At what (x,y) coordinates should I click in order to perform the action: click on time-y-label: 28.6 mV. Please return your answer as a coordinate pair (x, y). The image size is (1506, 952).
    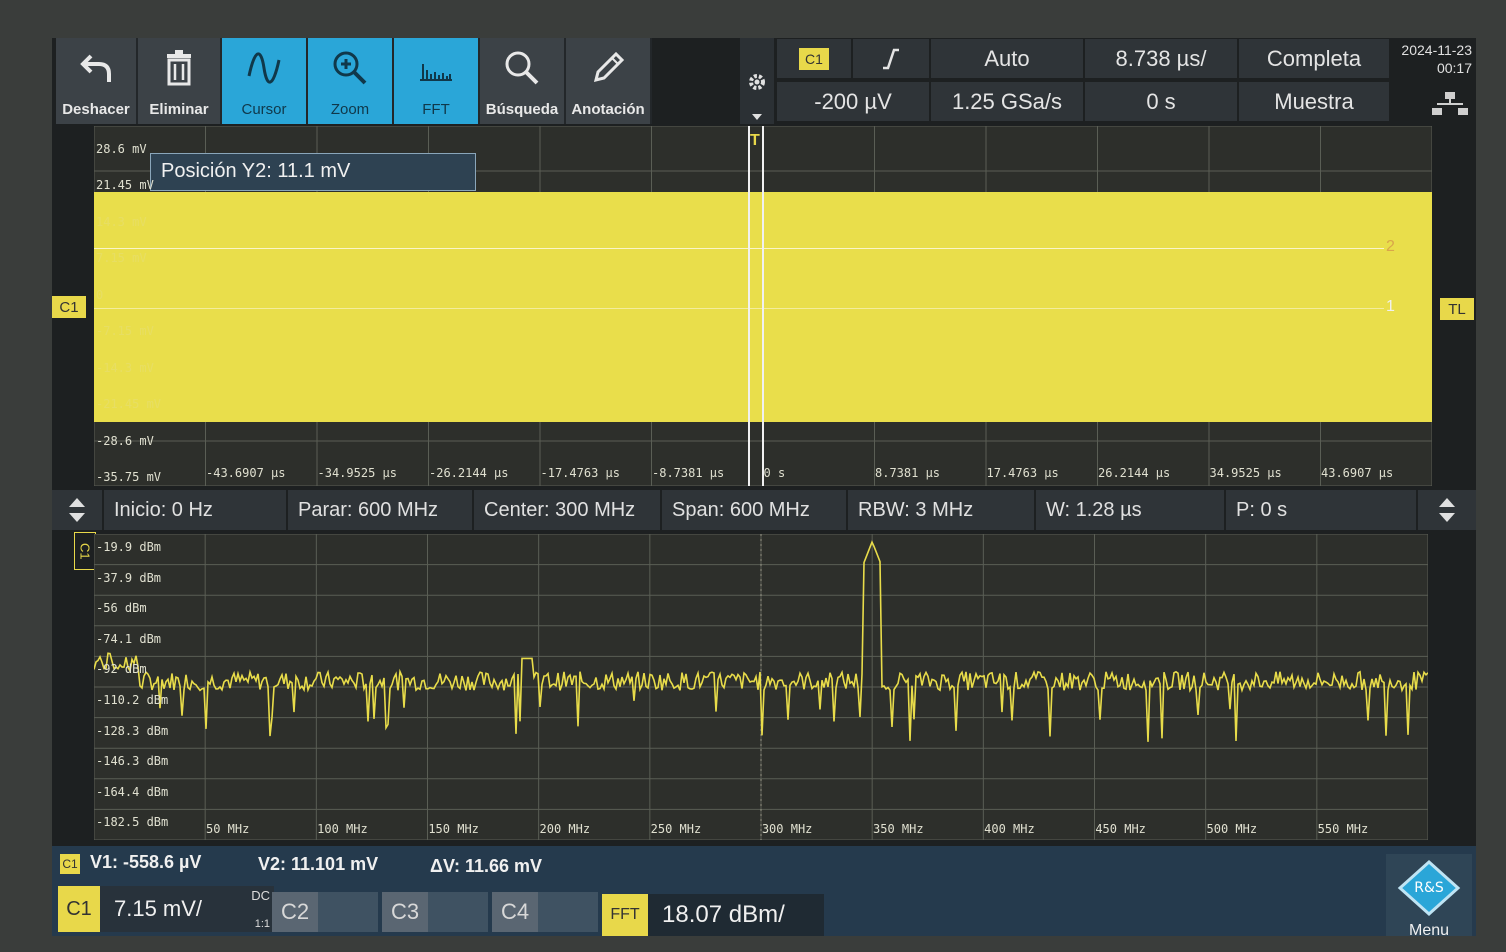
    Looking at the image, I should click on (121, 149).